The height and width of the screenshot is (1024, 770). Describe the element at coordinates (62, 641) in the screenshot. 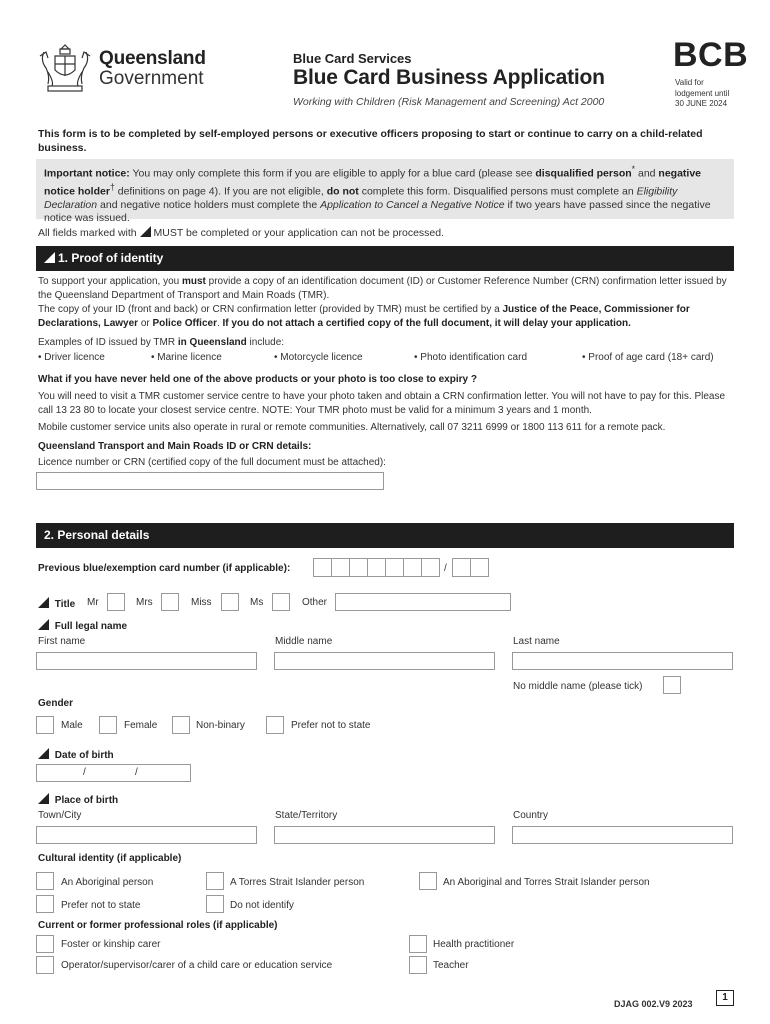

I see `first-name-label: First name` at that location.